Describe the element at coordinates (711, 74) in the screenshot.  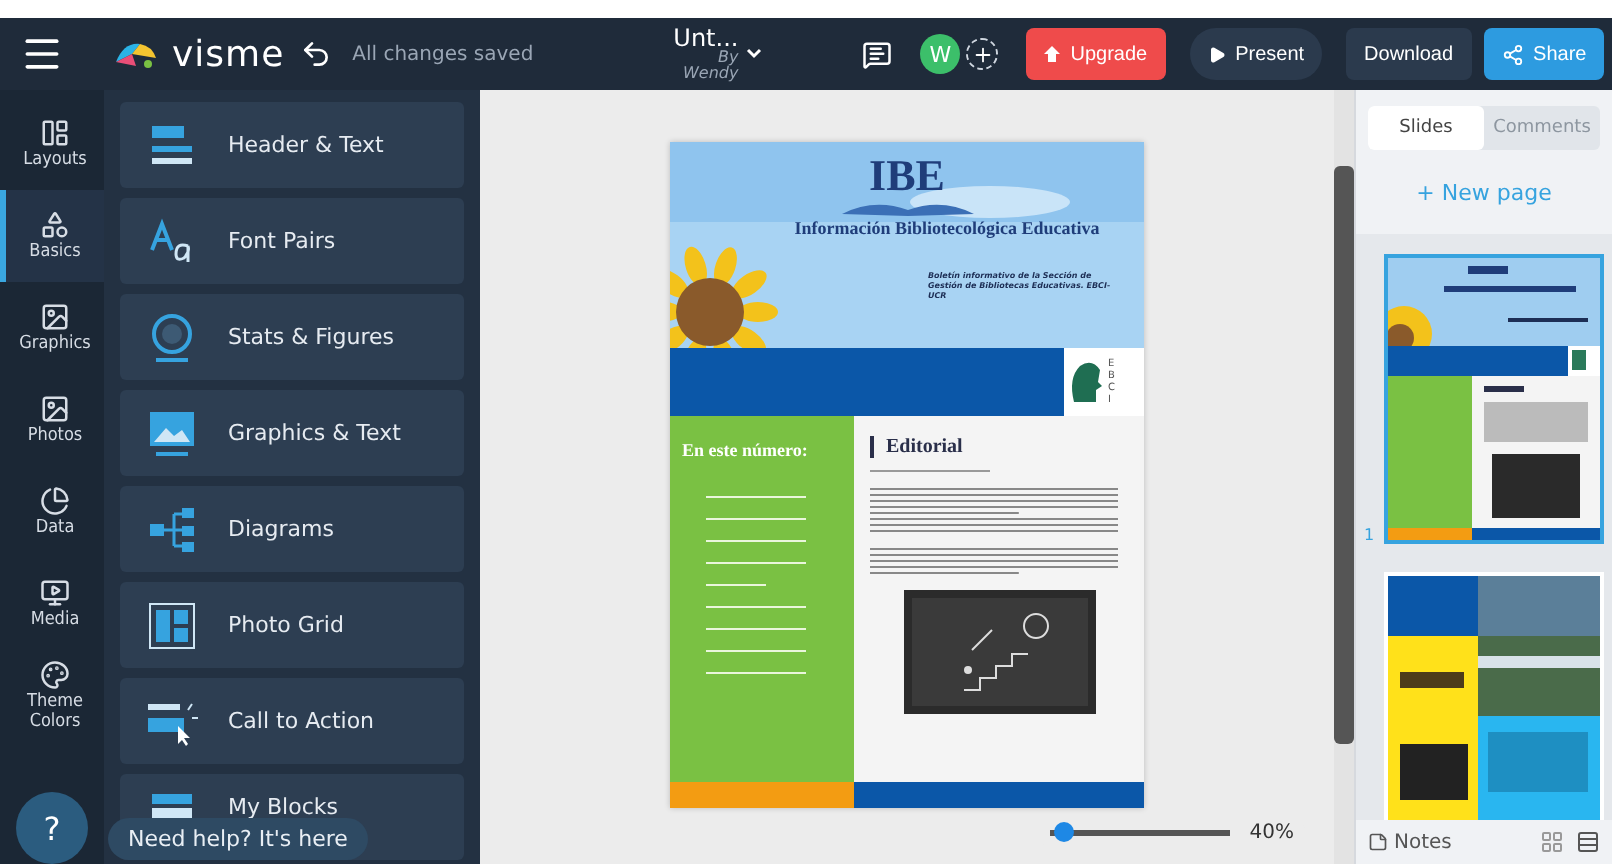
I see `author-name: Wendy` at that location.